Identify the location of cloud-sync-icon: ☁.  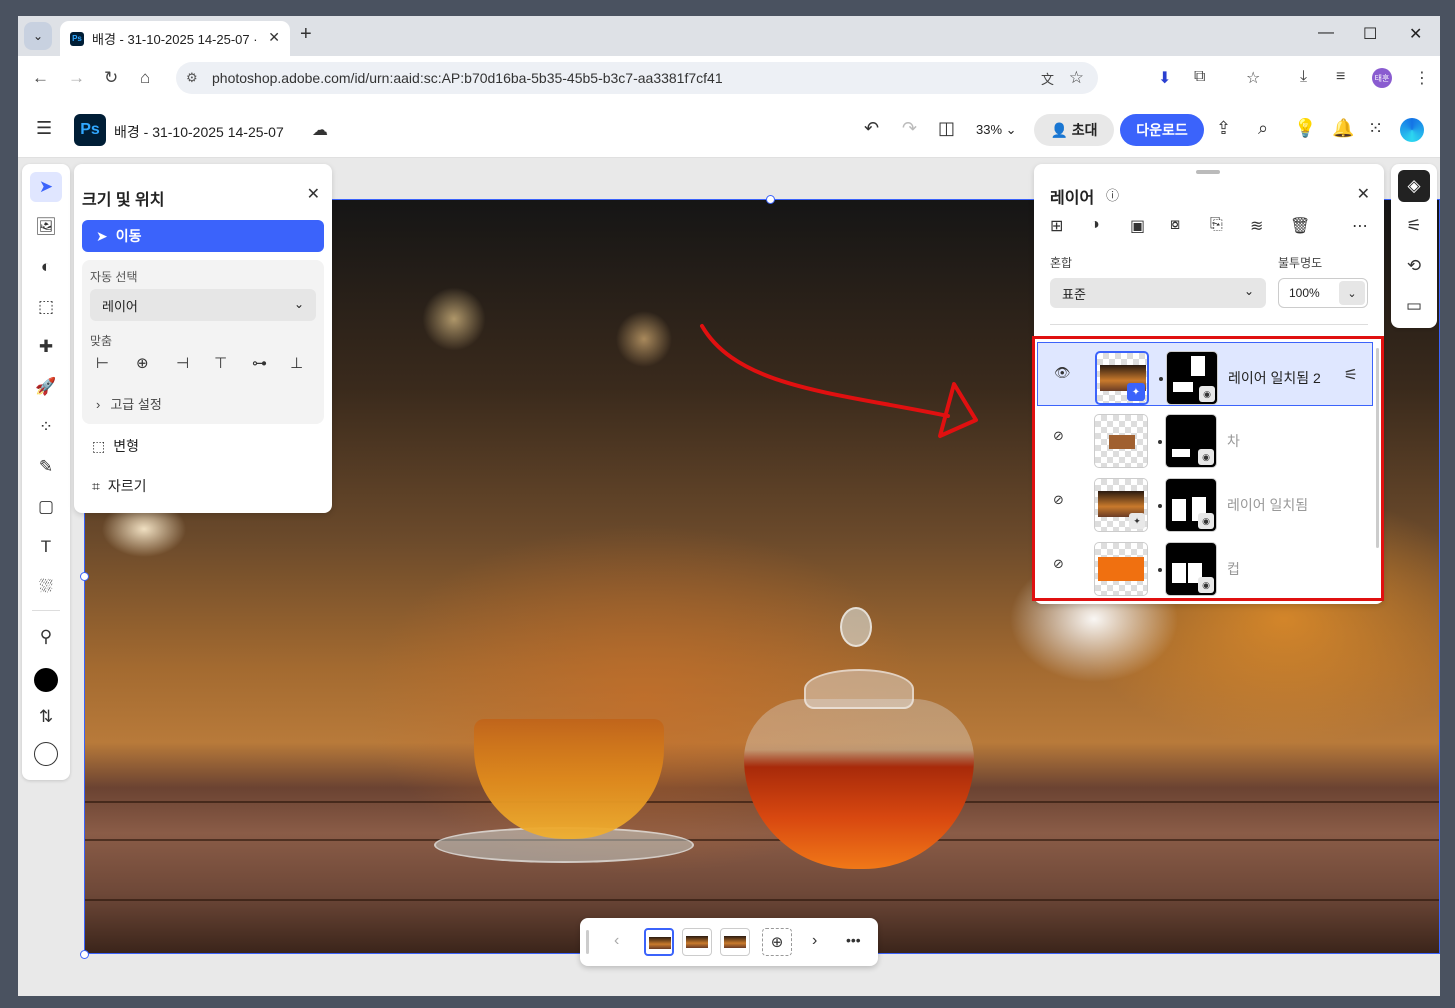
(320, 130).